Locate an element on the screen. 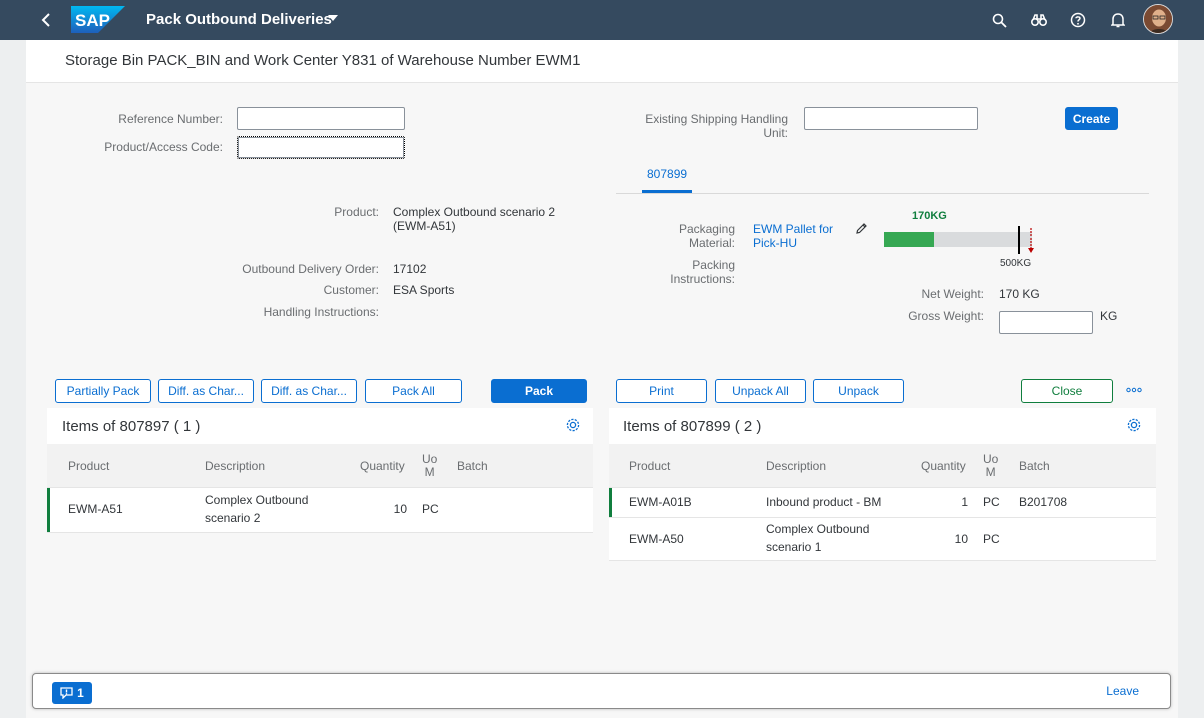 This screenshot has width=1204, height=718. right-gutter is located at coordinates (1191, 379).